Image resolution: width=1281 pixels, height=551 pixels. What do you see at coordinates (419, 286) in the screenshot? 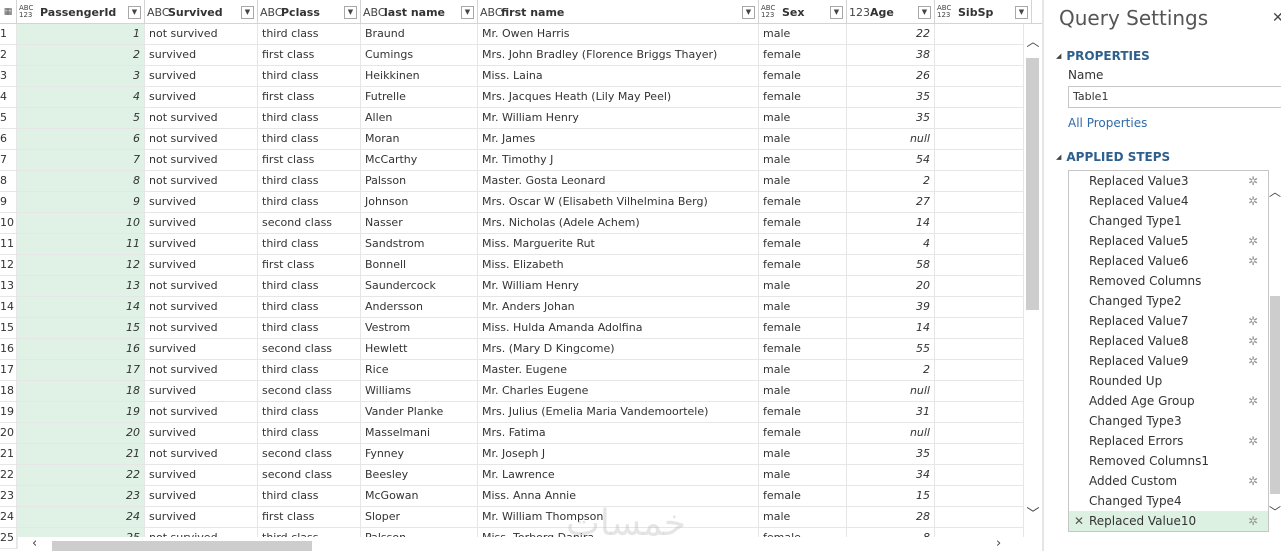
I see `table-cell: Saundercock` at bounding box center [419, 286].